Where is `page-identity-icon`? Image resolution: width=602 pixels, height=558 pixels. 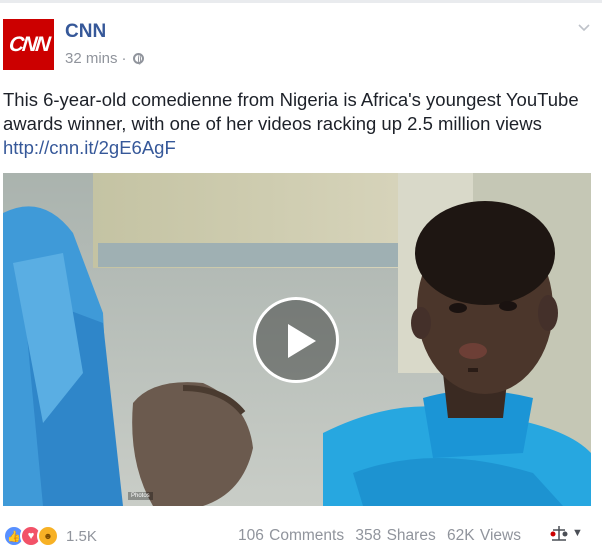
page-identity-icon is located at coordinates (559, 533).